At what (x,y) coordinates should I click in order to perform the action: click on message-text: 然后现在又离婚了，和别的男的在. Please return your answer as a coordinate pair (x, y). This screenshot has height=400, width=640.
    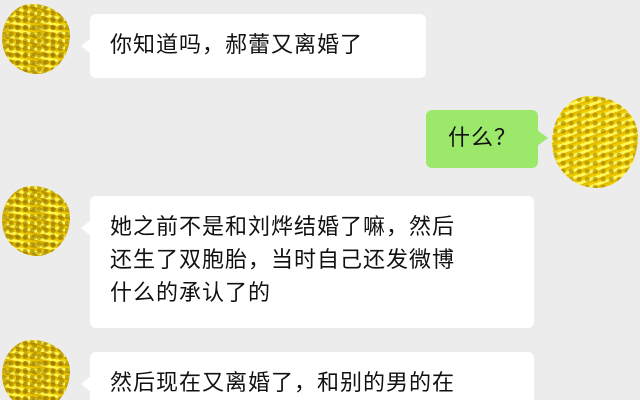
    Looking at the image, I should click on (283, 383).